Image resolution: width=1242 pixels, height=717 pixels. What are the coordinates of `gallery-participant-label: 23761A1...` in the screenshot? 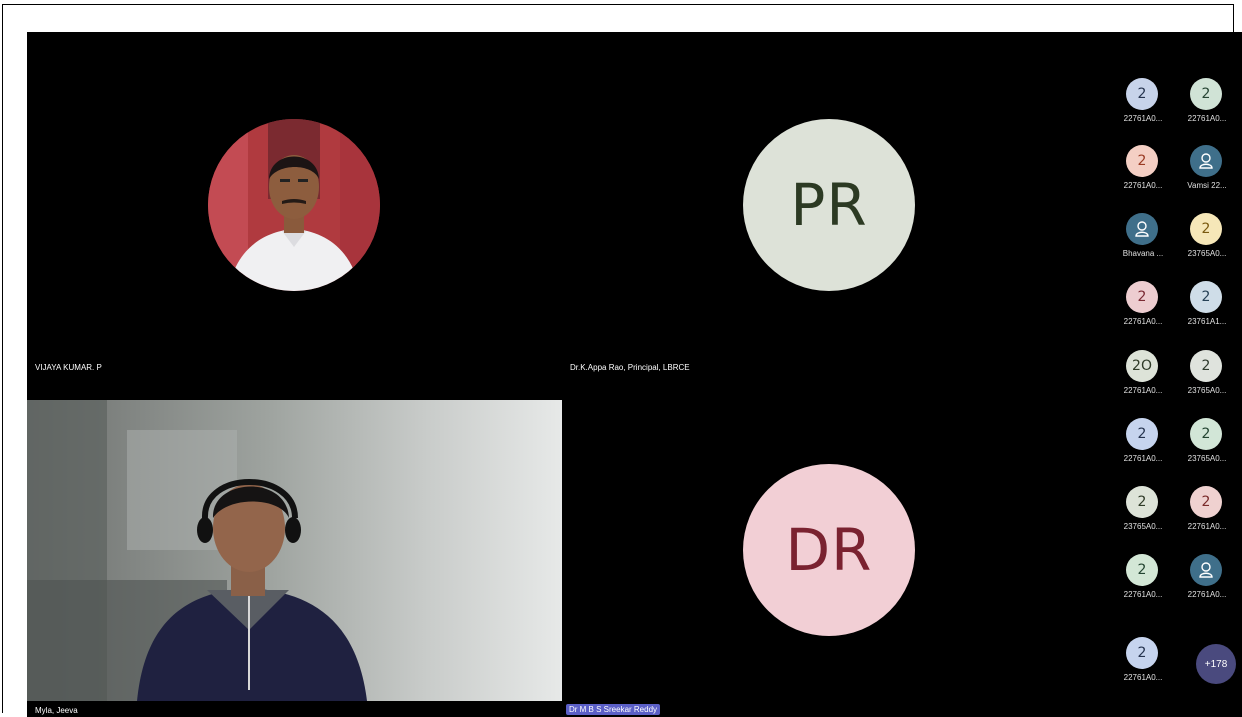 It's located at (1207, 321).